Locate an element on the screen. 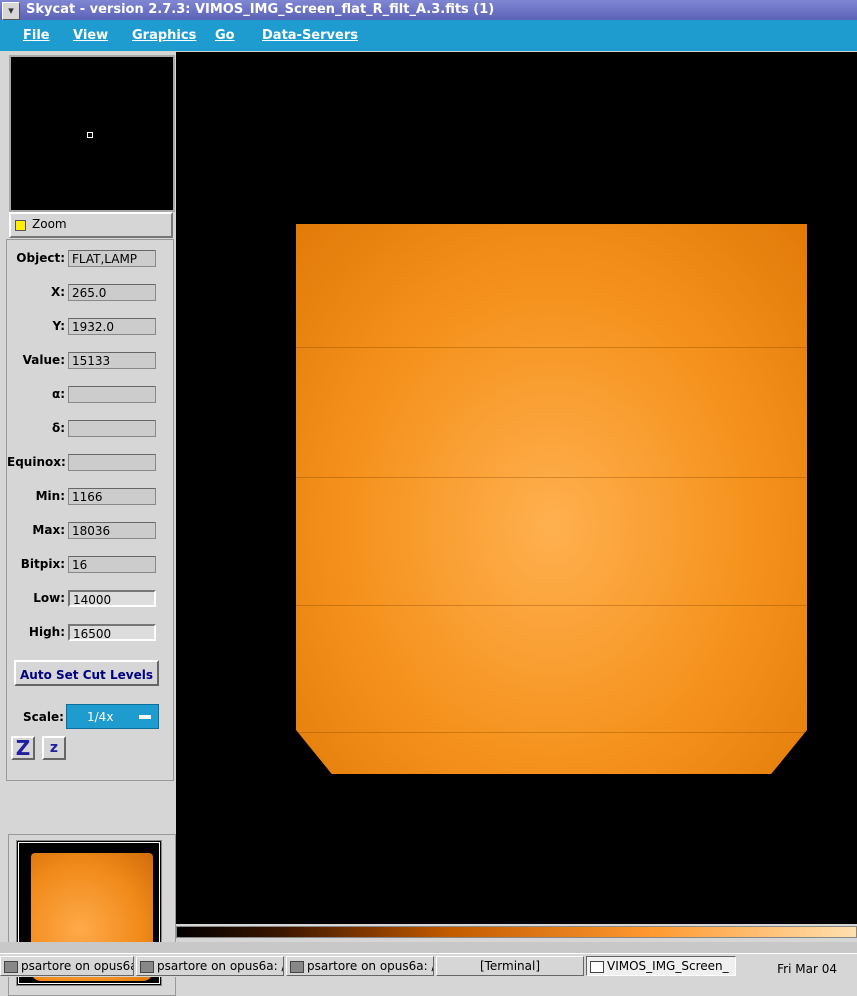 The width and height of the screenshot is (857, 996). clock: Fri Mar 04 is located at coordinates (807, 969).